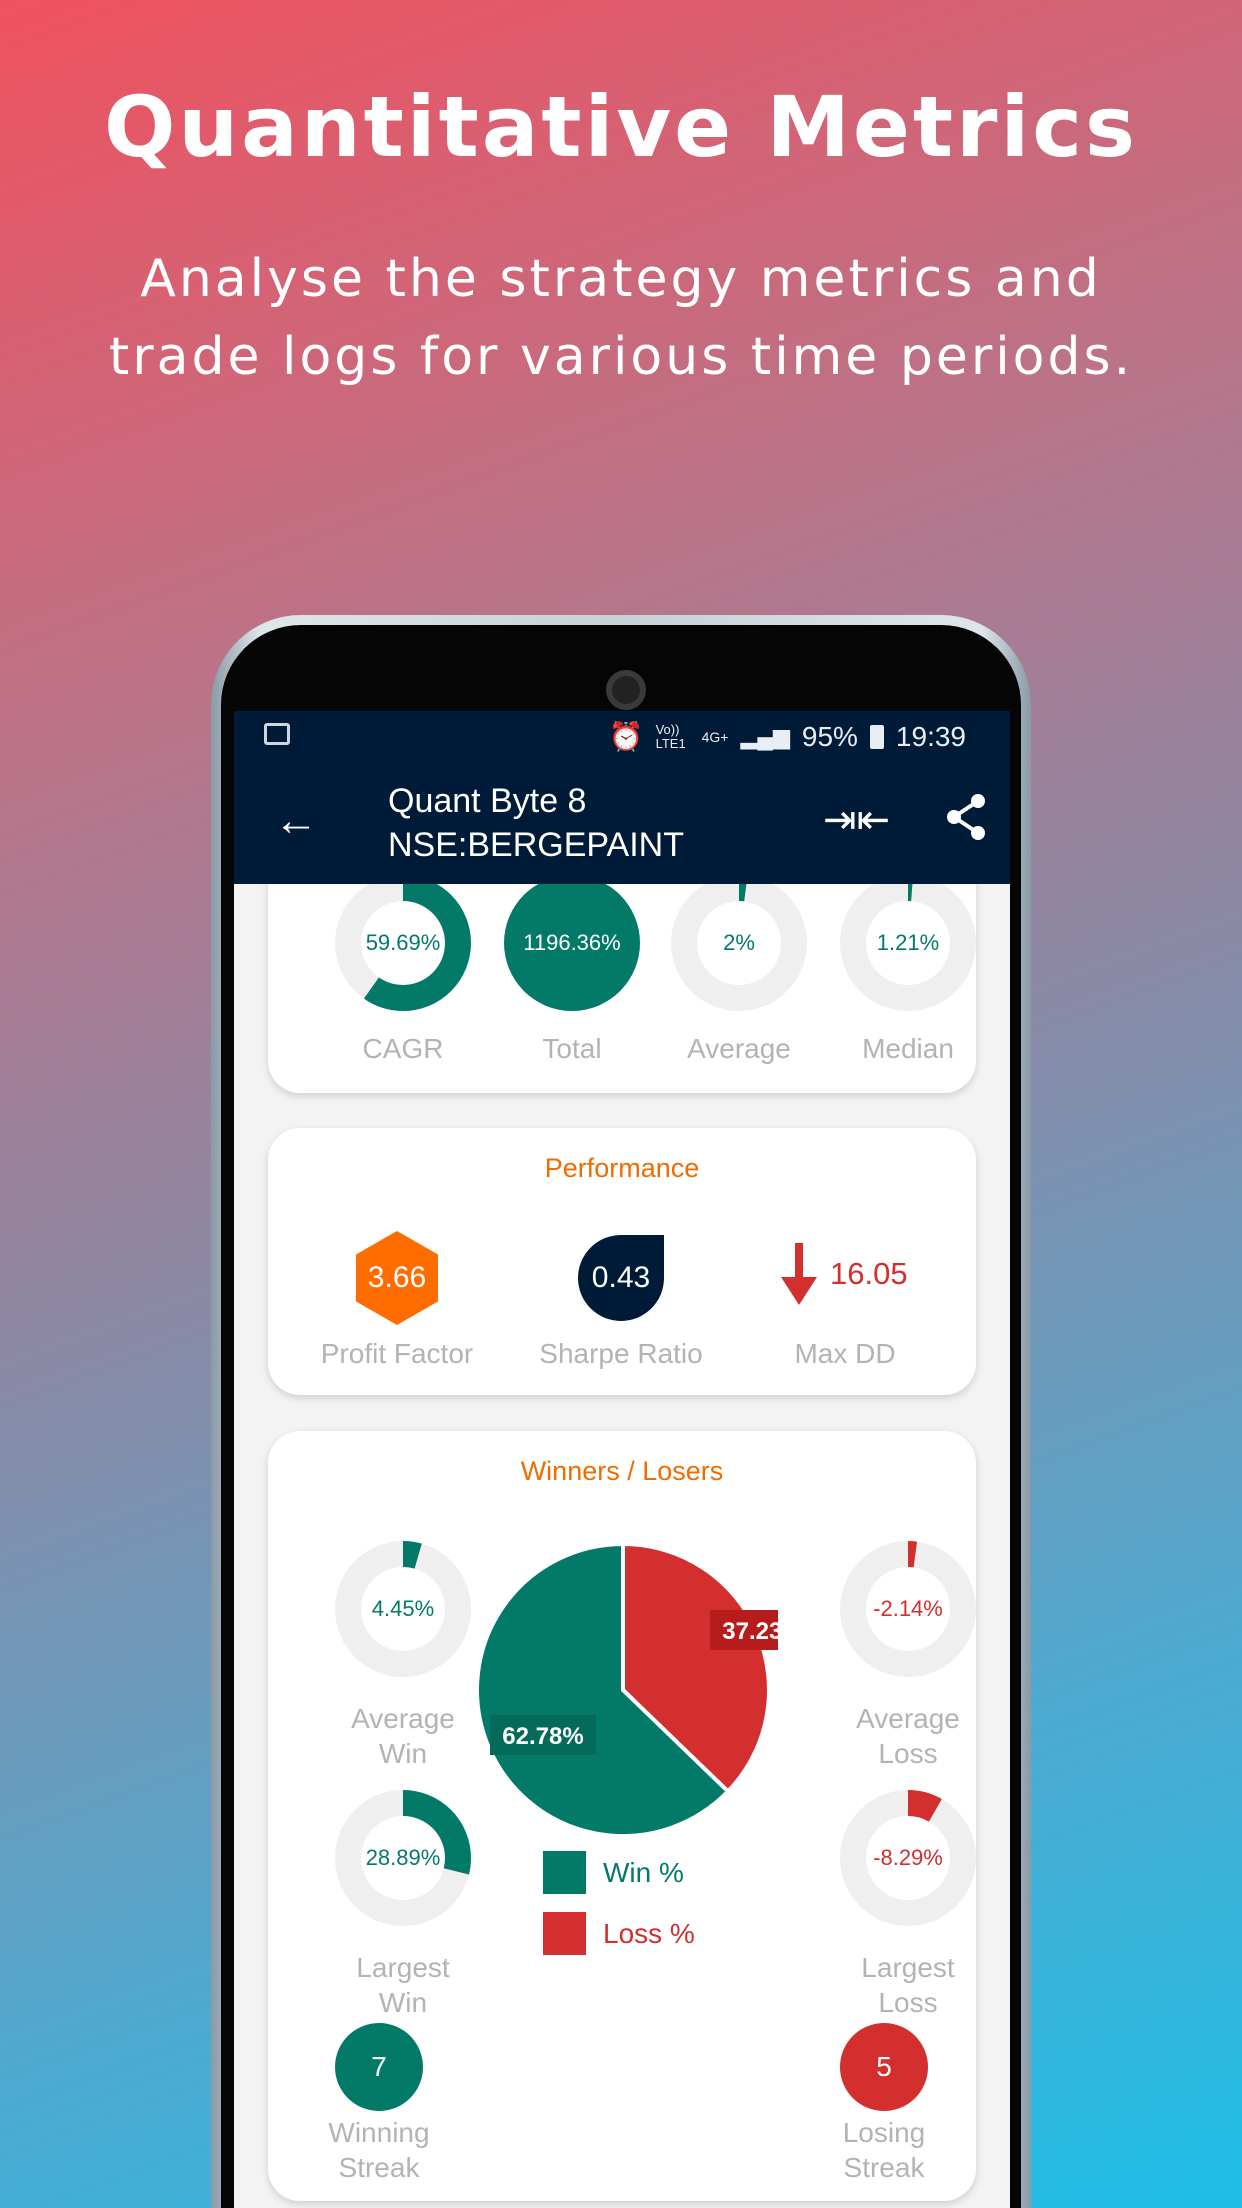 The image size is (1242, 2208). I want to click on donut-value: 1196.36%, so click(572, 942).